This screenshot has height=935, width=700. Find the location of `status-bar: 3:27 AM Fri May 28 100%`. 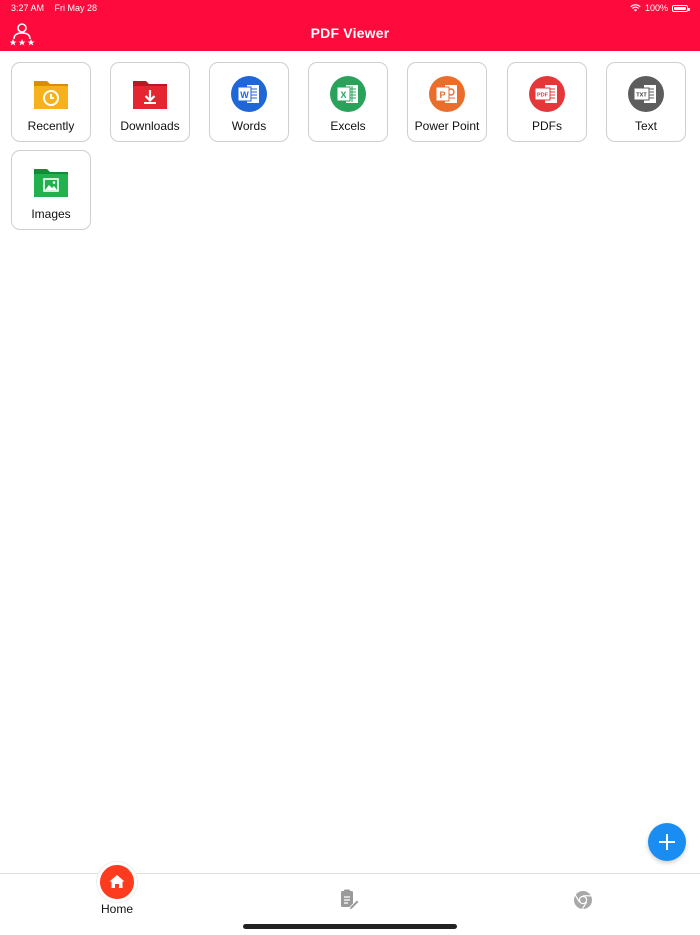

status-bar: 3:27 AM Fri May 28 100% is located at coordinates (350, 8).